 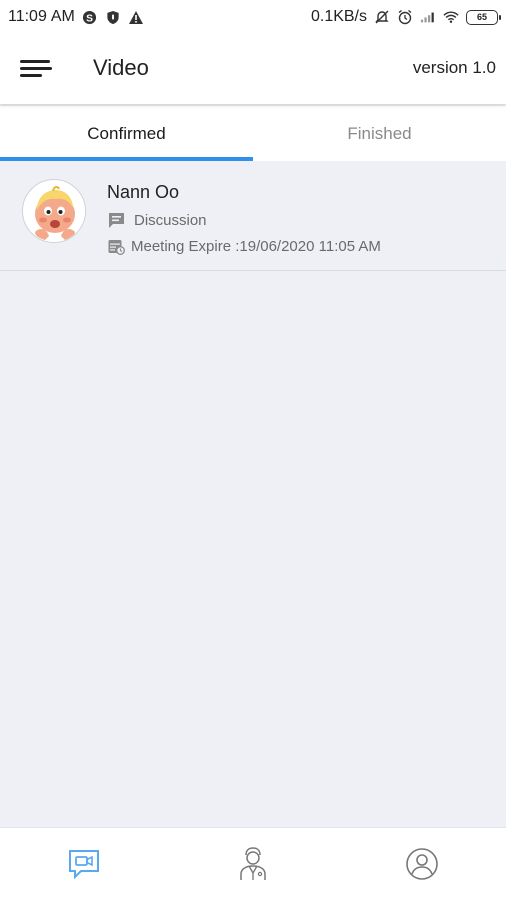 I want to click on alarm-icon, so click(x=405, y=17).